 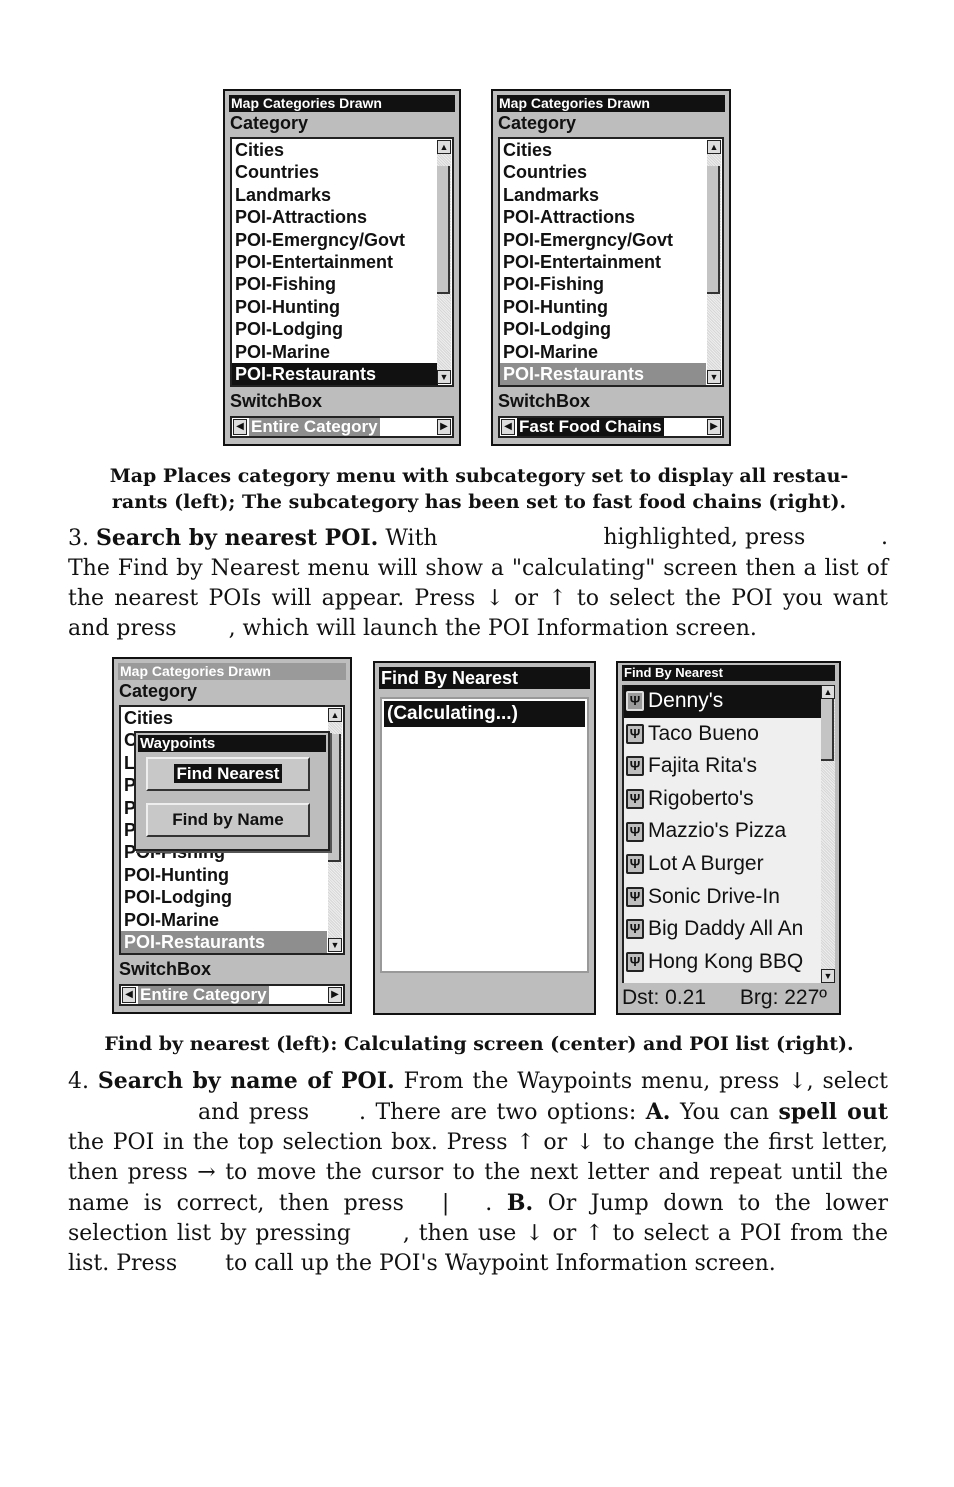 I want to click on results-list: (Calculating...), so click(x=484, y=835).